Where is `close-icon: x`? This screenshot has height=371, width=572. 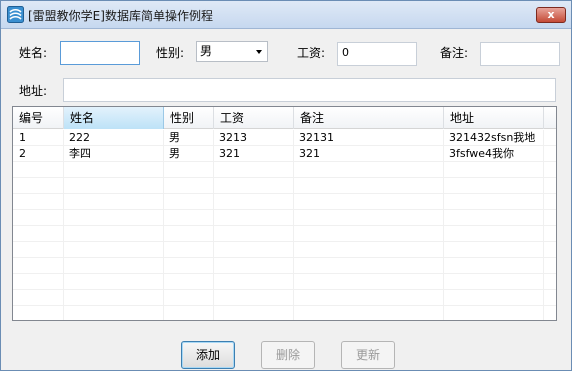
close-icon: x is located at coordinates (551, 14).